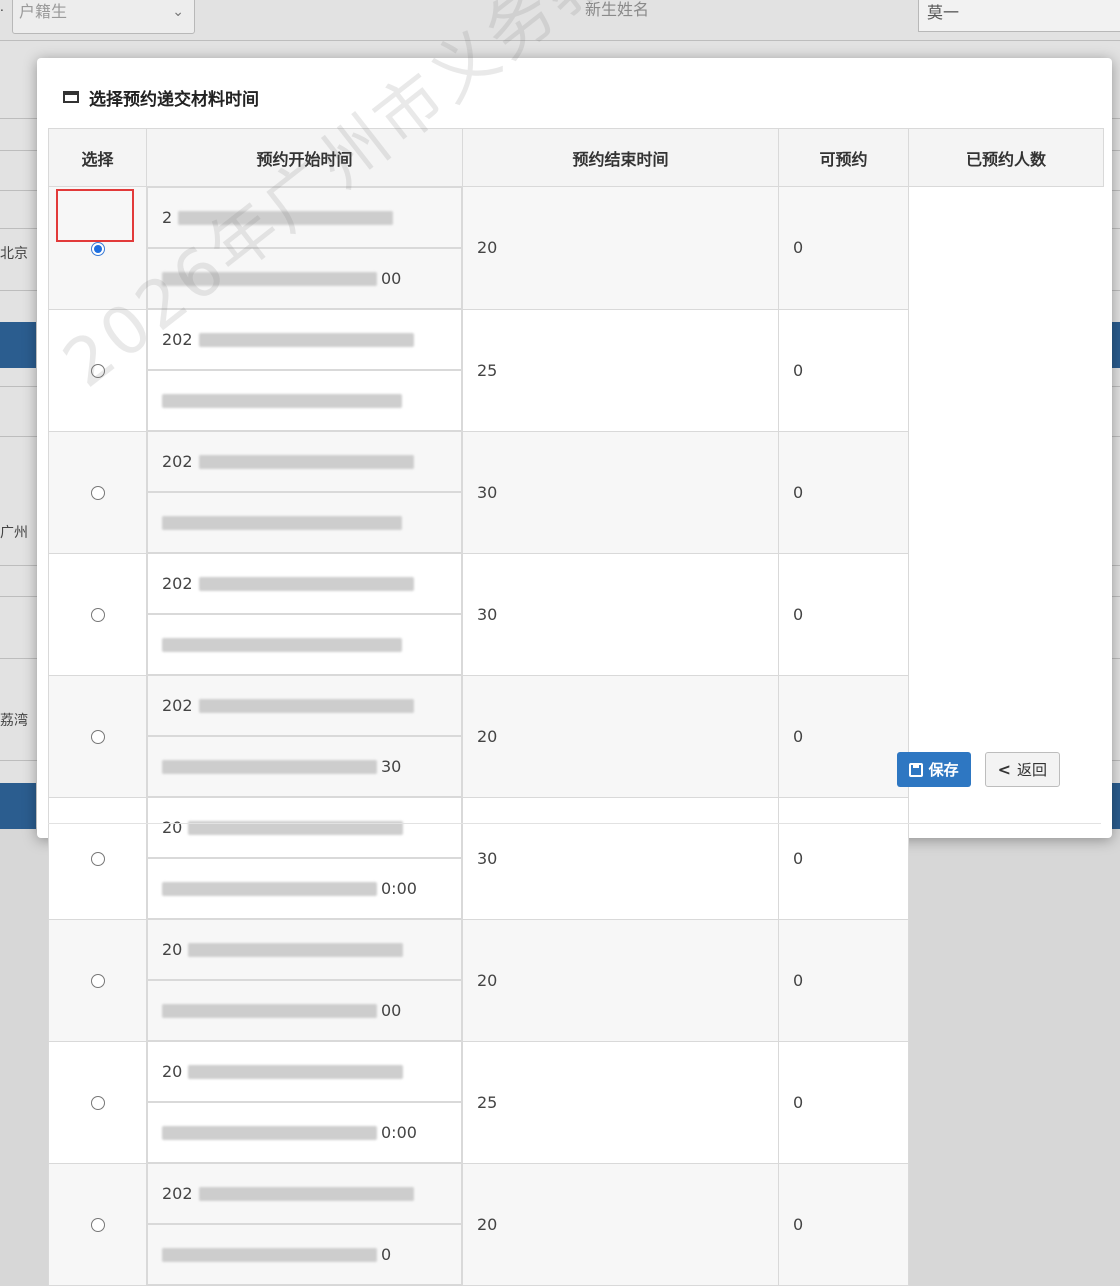  Describe the element at coordinates (304, 217) in the screenshot. I see `start-time-cell: 2` at that location.